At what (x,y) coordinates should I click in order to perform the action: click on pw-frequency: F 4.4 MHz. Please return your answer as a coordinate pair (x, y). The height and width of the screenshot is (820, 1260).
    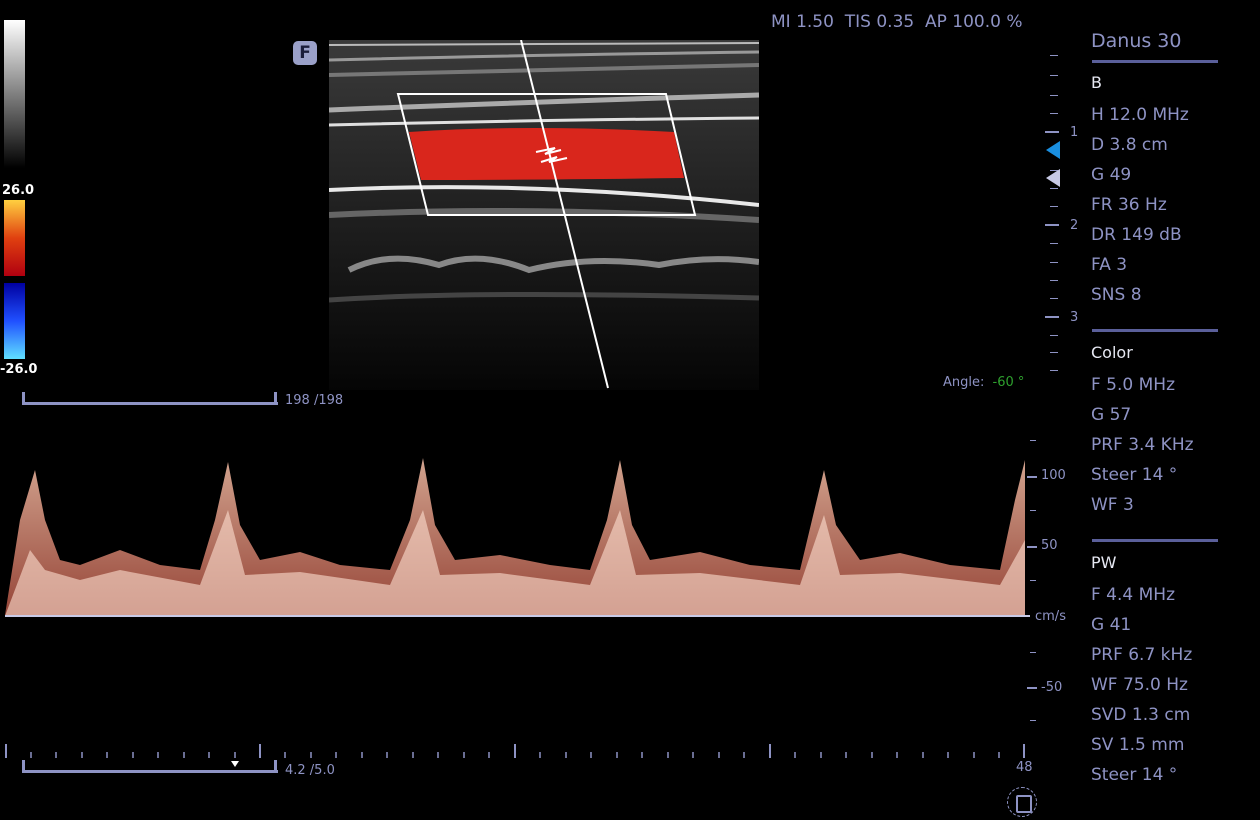
    Looking at the image, I should click on (1133, 595).